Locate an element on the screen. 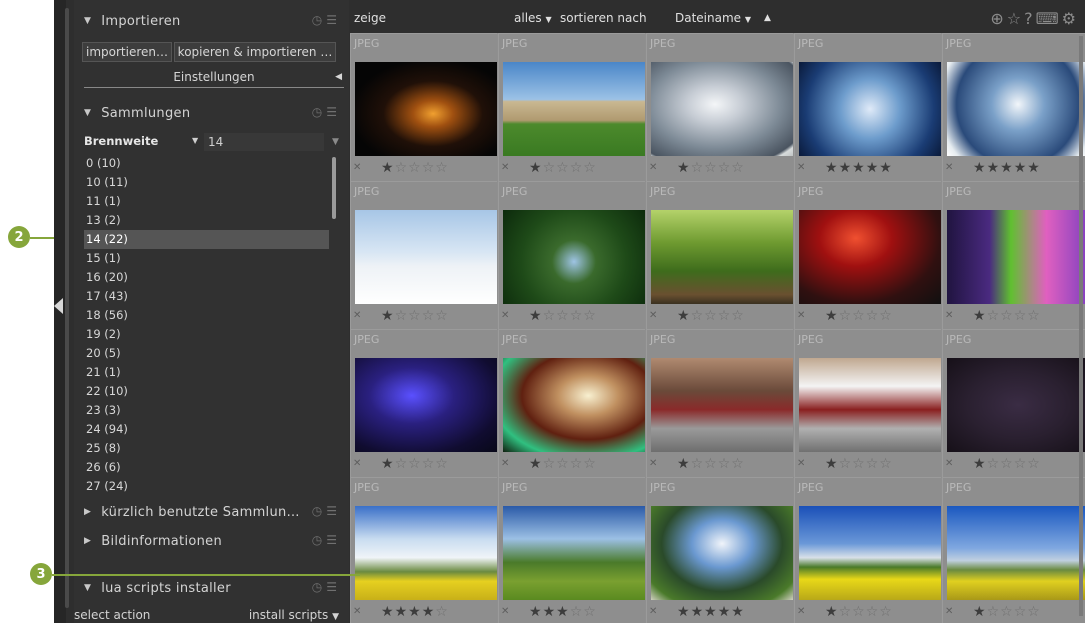 This screenshot has height=623, width=1085. lua-installer-header: ▼ lua scripts installer ◷☰ is located at coordinates (211, 588).